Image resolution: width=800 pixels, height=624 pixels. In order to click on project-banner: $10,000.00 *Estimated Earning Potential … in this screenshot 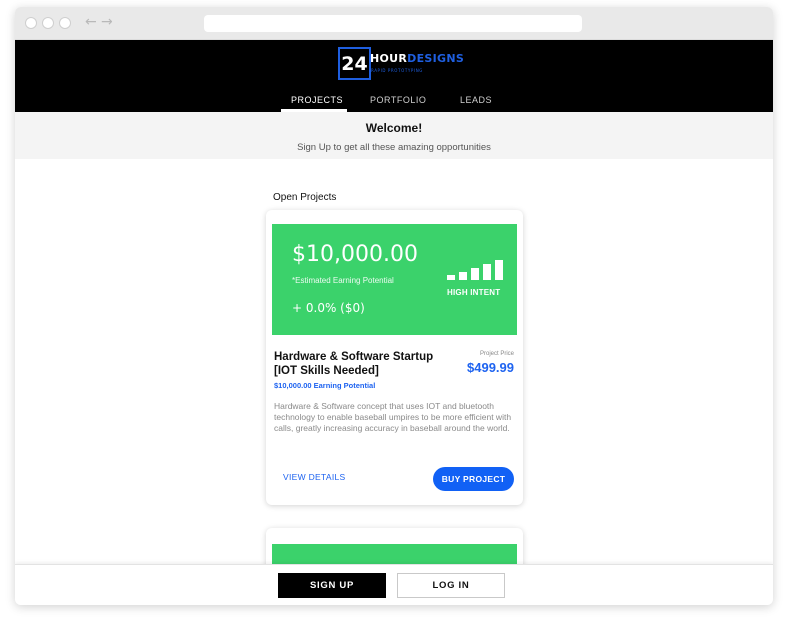, I will do `click(394, 279)`.